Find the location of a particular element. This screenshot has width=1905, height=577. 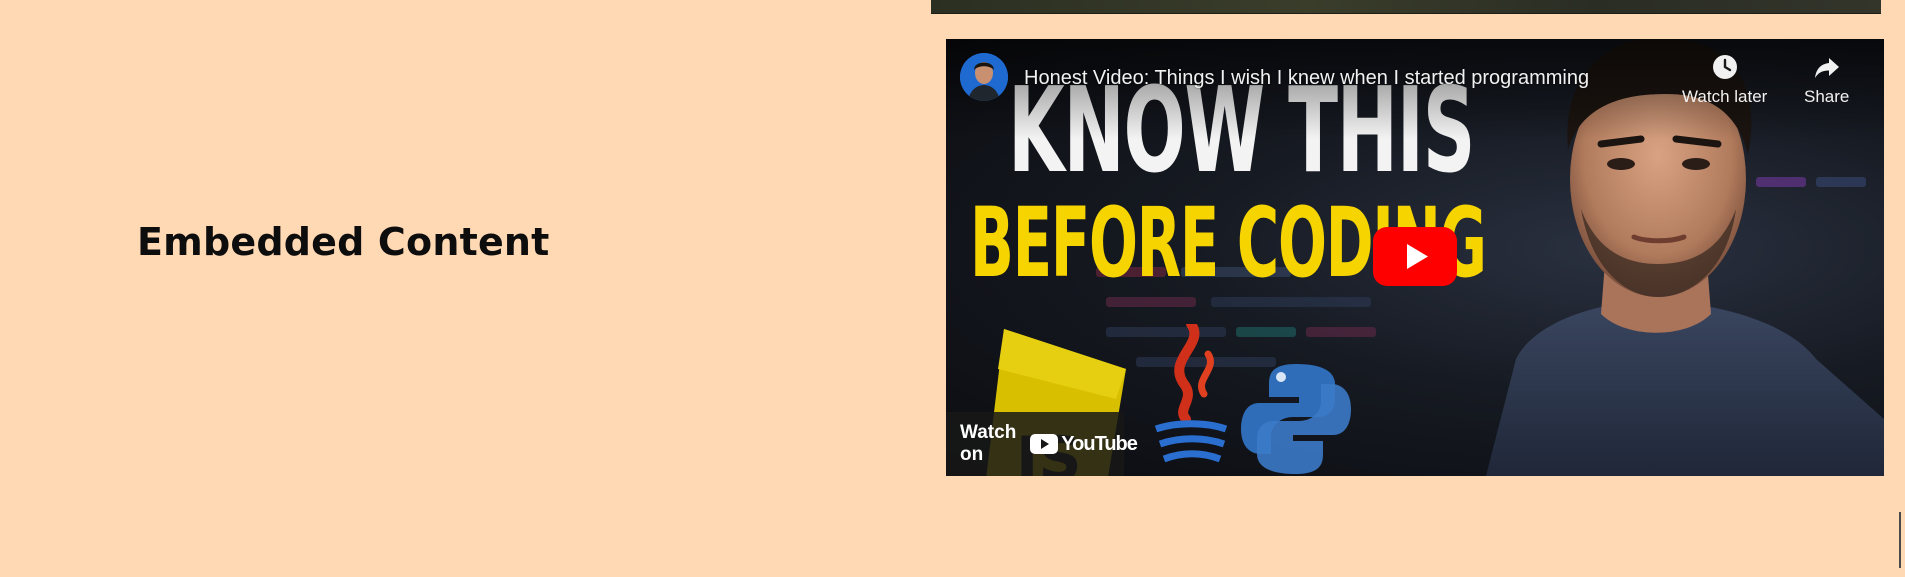

watch-later-label: Watch later is located at coordinates (1725, 96).